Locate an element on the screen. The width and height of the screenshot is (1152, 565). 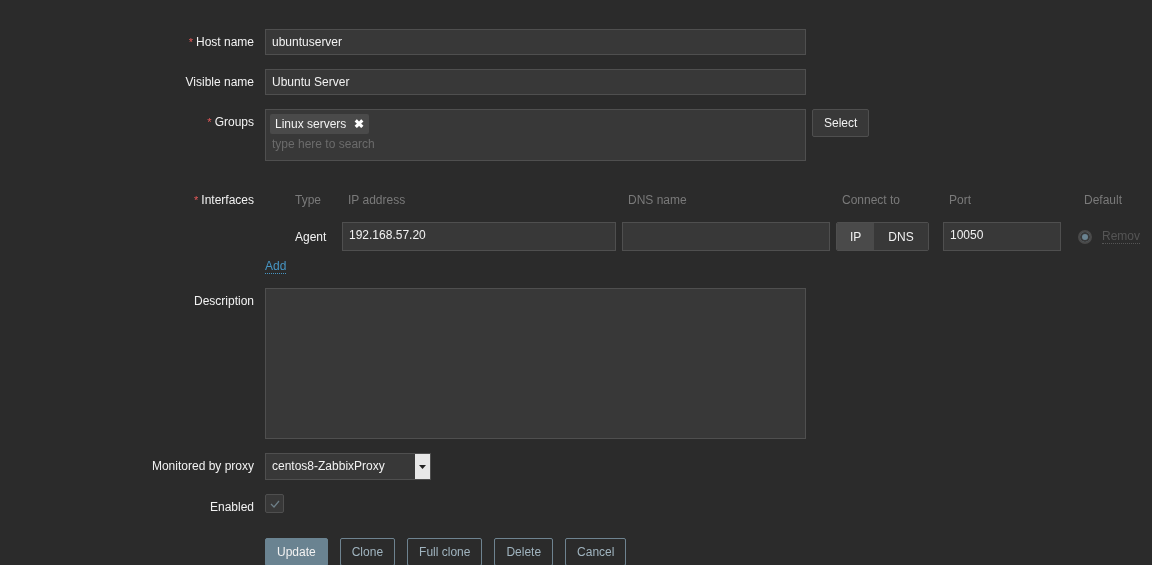
form-button: Cancel is located at coordinates (596, 551).